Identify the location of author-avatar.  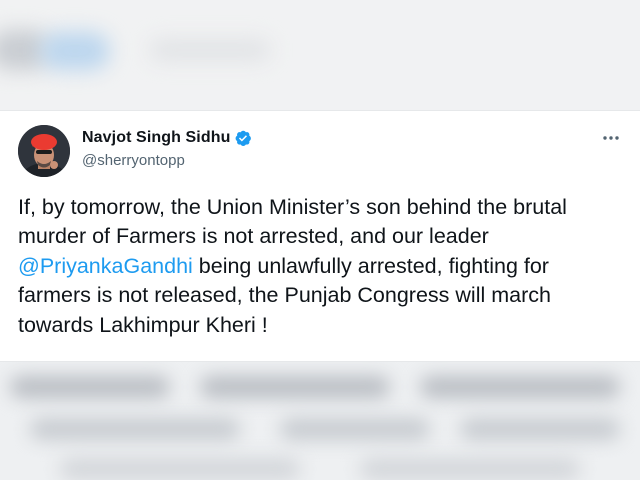
(44, 151).